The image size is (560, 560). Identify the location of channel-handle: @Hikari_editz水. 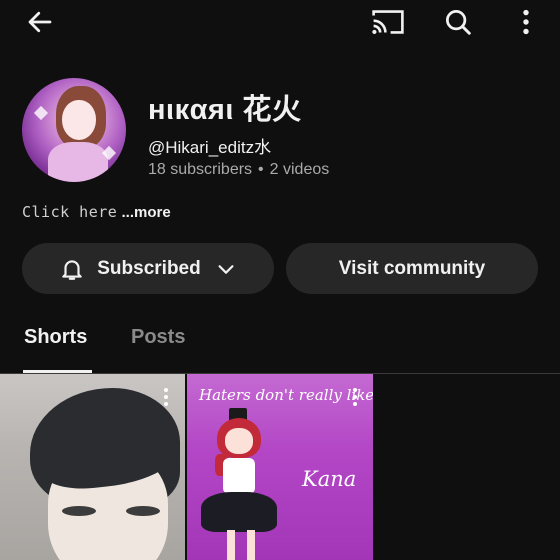
(210, 147).